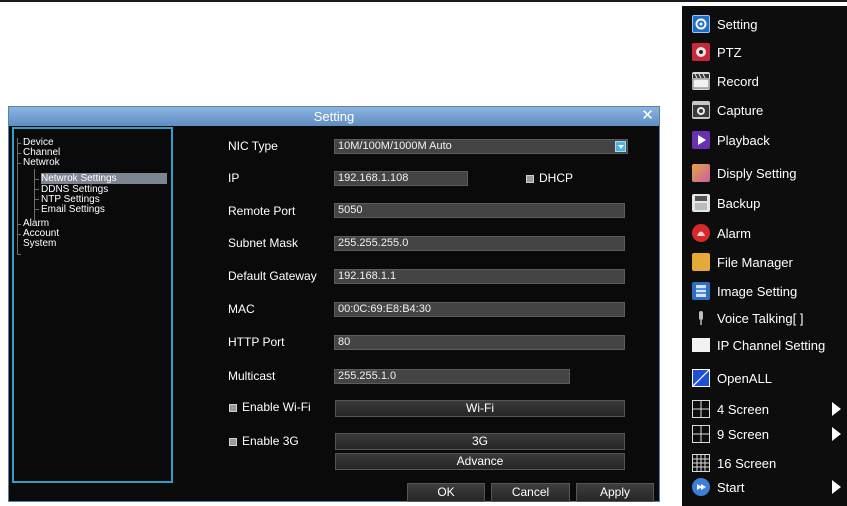  I want to click on ip-field: 192.168.1.108, so click(401, 178).